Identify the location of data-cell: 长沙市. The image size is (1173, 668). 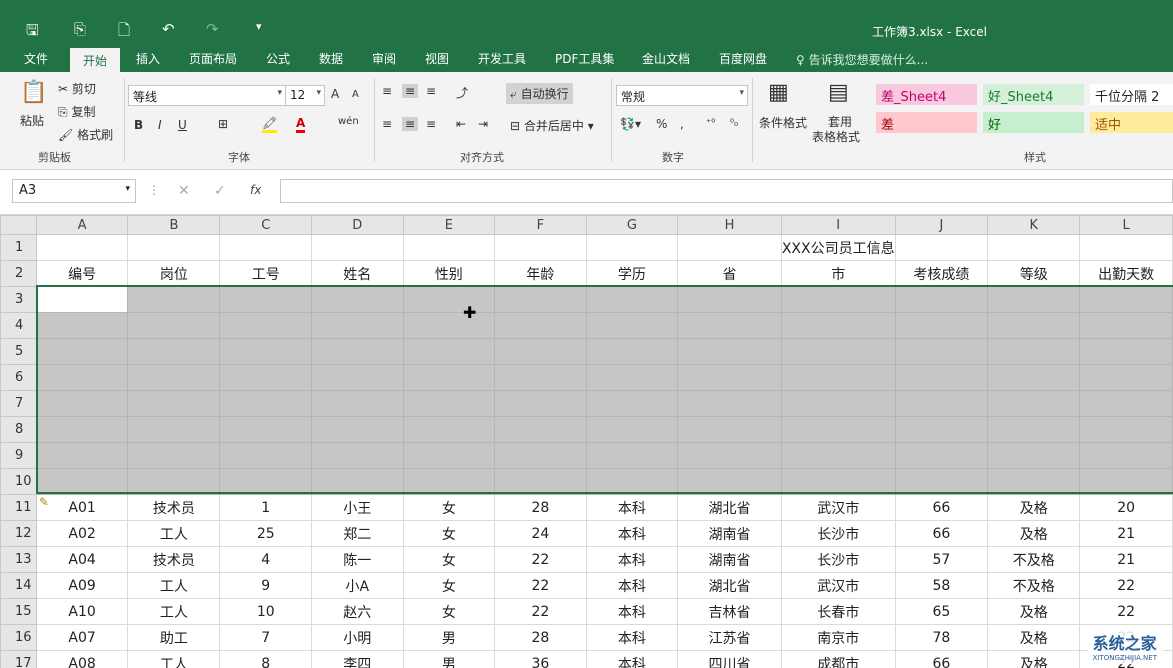
(838, 533).